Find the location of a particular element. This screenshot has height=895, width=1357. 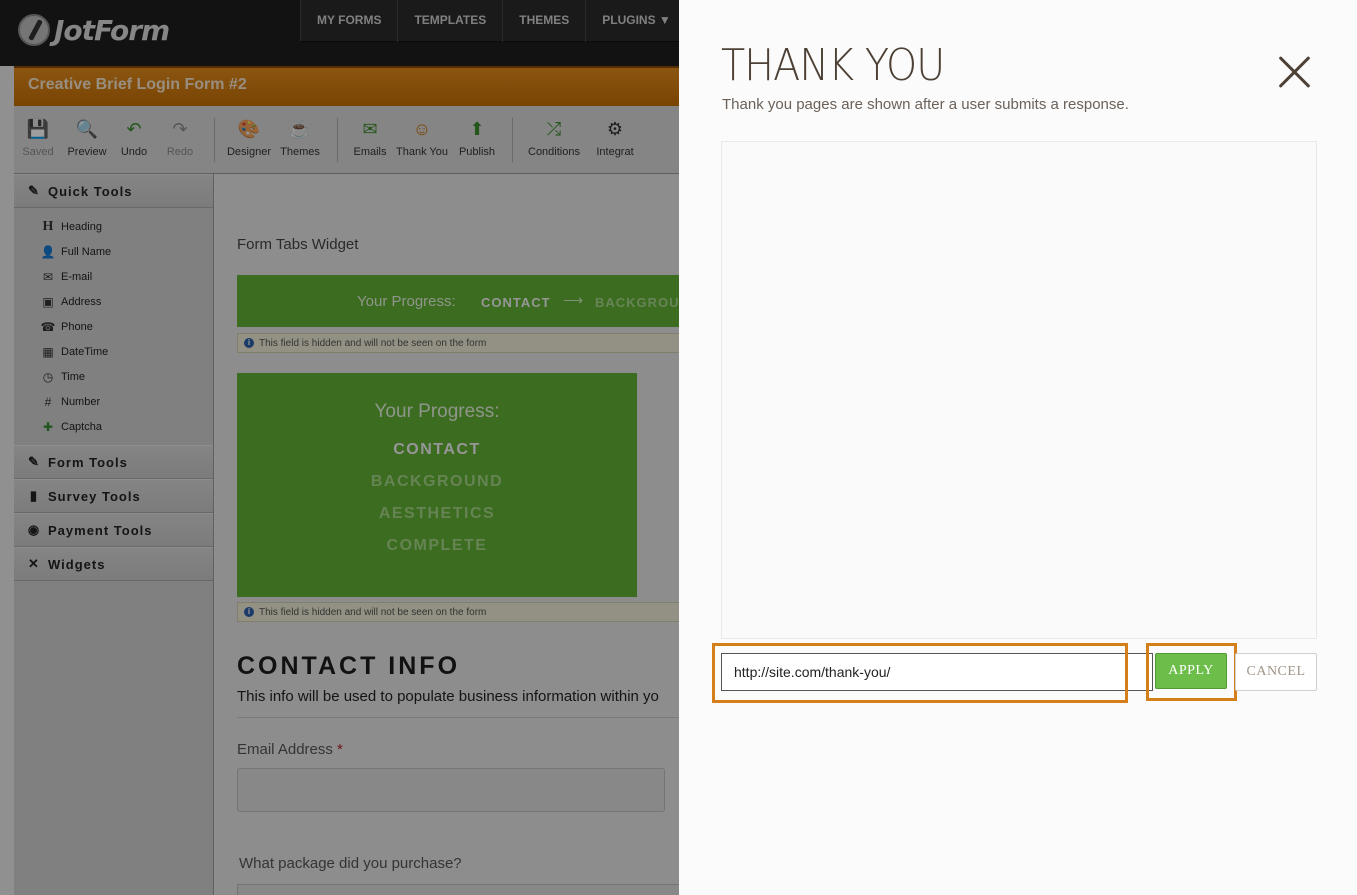

apply-button: APPLY is located at coordinates (1191, 671).